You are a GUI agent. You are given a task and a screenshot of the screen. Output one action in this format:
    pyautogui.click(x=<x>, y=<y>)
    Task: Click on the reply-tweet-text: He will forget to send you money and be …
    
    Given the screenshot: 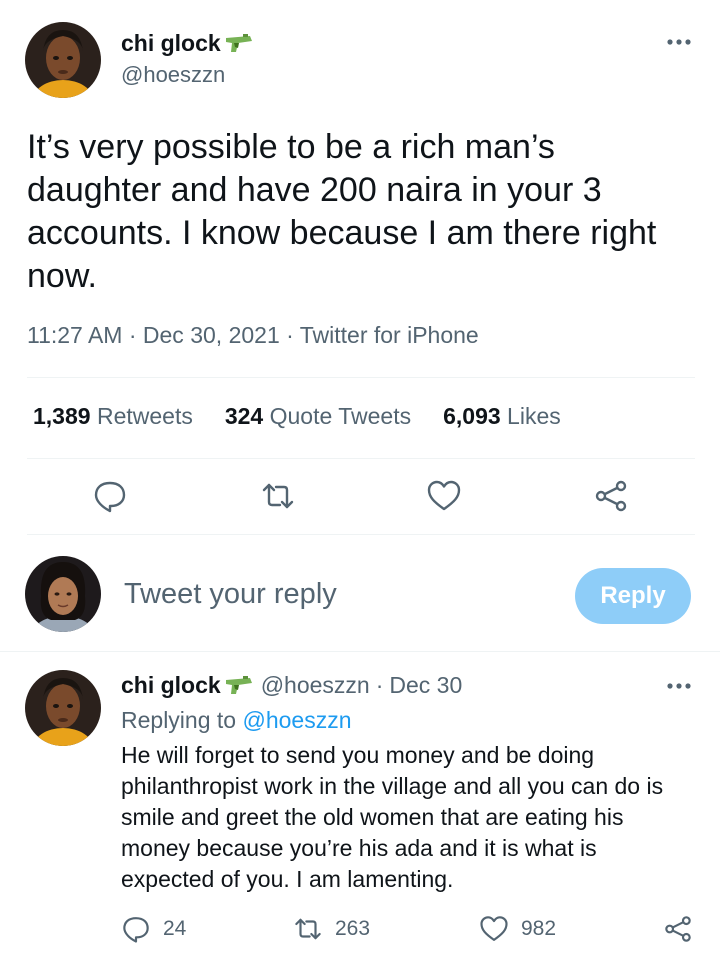 What is the action you would take?
    pyautogui.click(x=392, y=817)
    